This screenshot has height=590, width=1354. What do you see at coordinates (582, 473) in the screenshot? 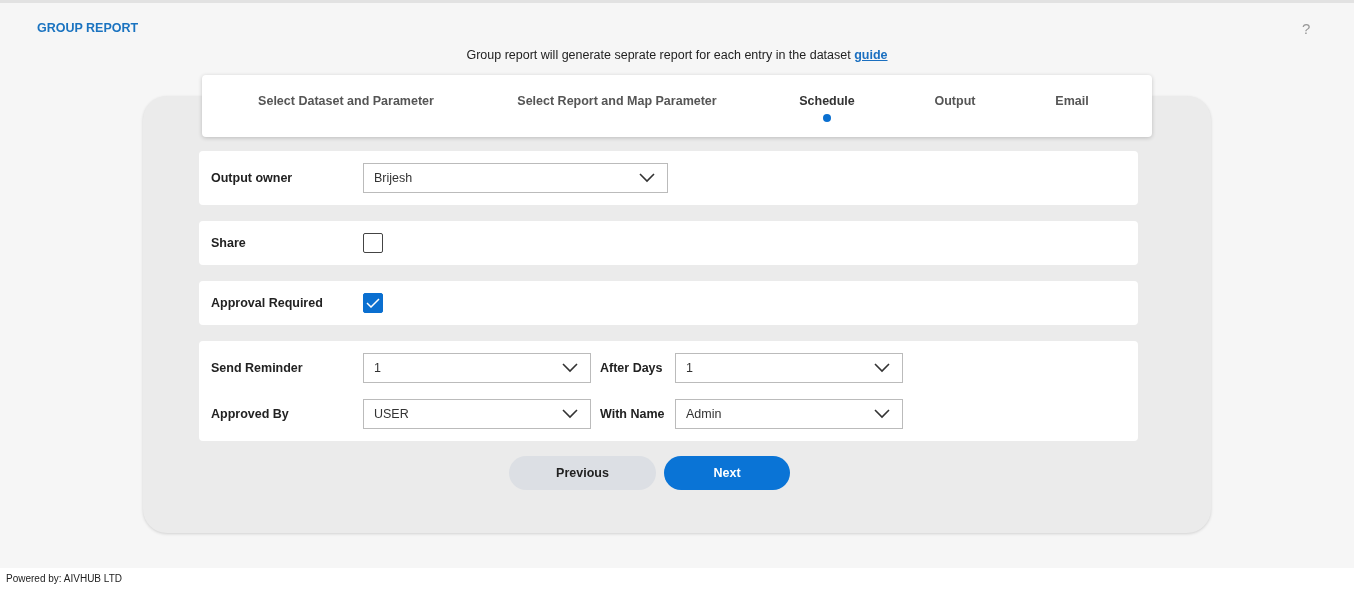
I see `previous-button: Previous` at bounding box center [582, 473].